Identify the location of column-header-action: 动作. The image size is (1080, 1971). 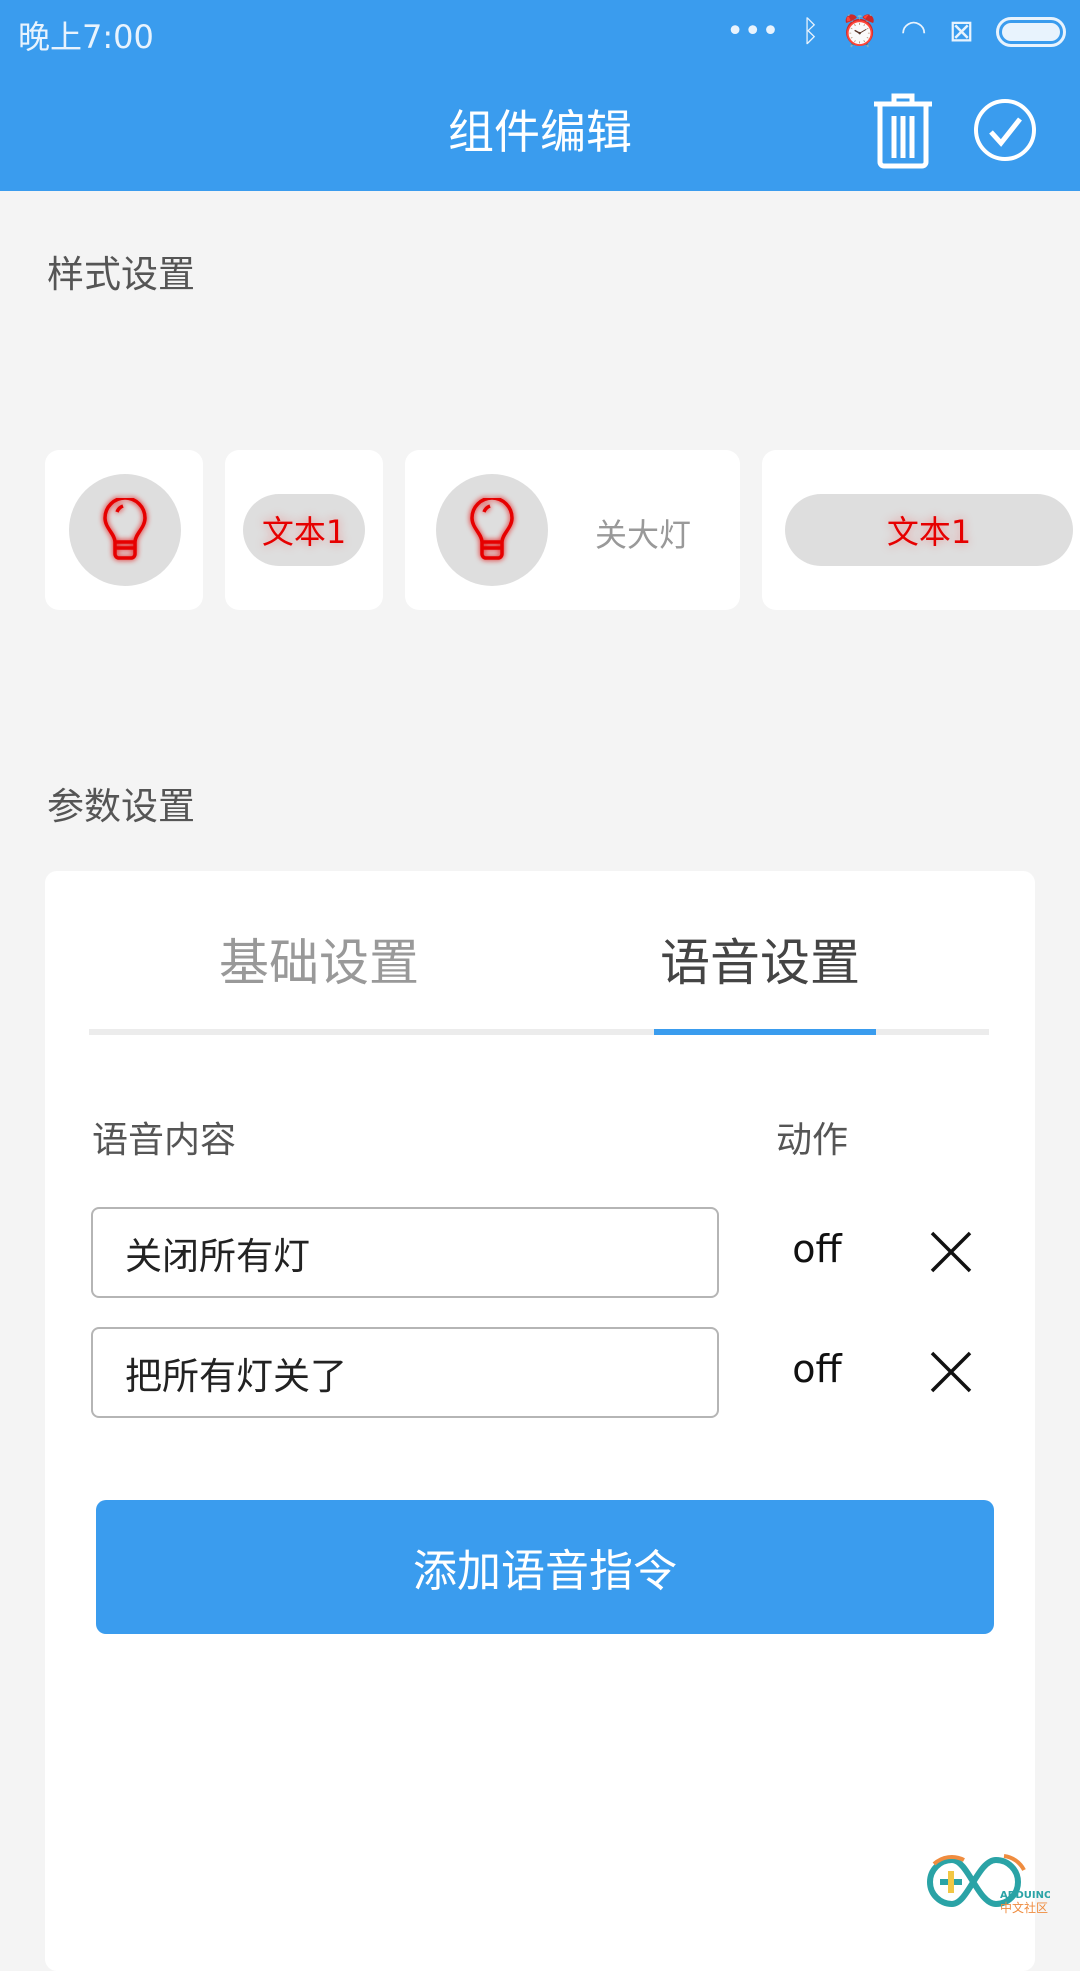
(812, 1140).